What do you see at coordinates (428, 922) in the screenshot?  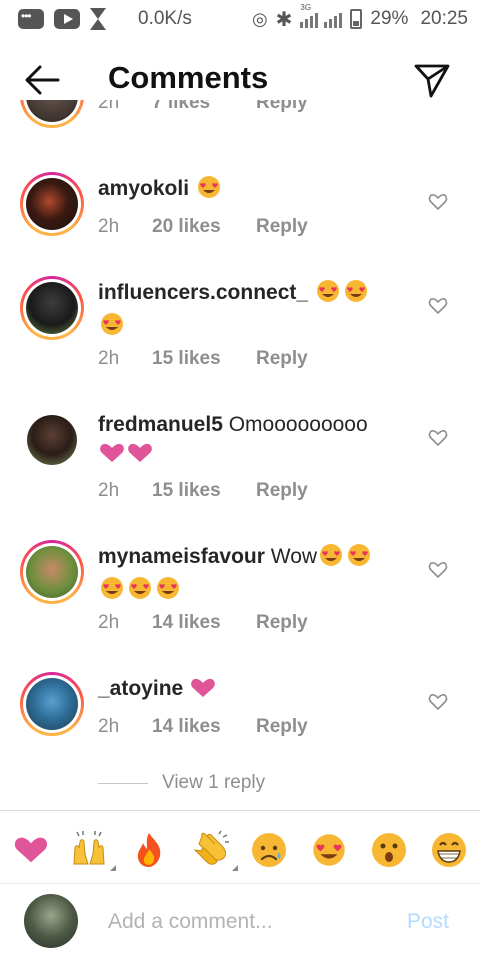 I see `post-button: Post` at bounding box center [428, 922].